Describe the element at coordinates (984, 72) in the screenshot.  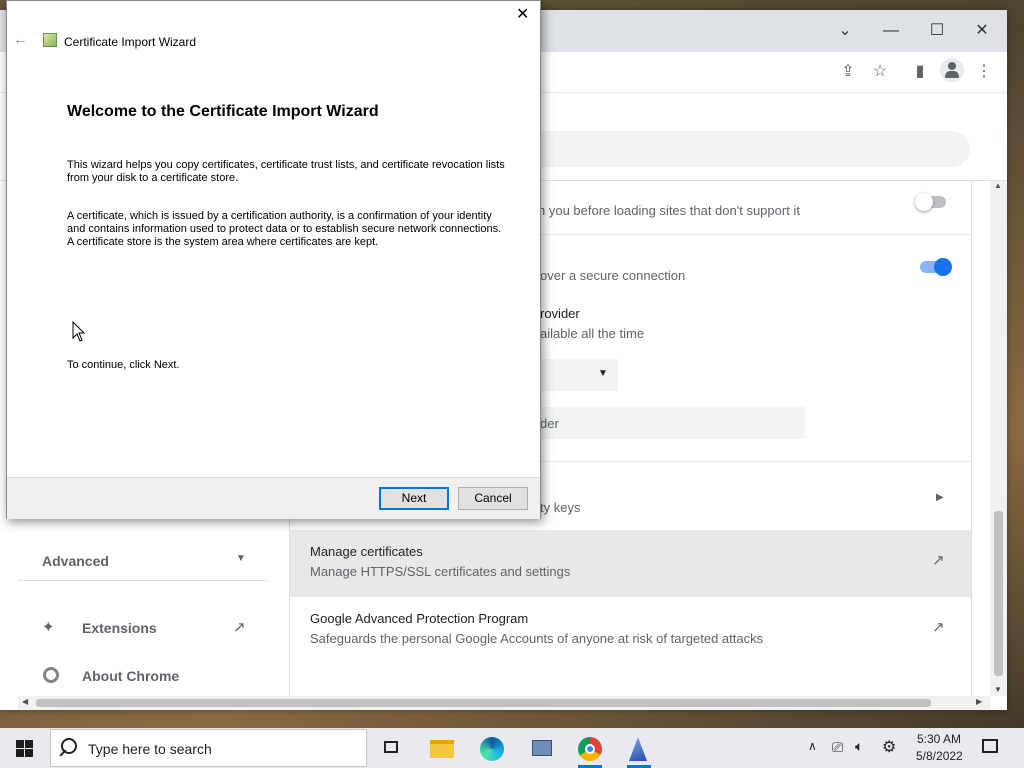
I see `menu-kebab-icon: ⋮` at that location.